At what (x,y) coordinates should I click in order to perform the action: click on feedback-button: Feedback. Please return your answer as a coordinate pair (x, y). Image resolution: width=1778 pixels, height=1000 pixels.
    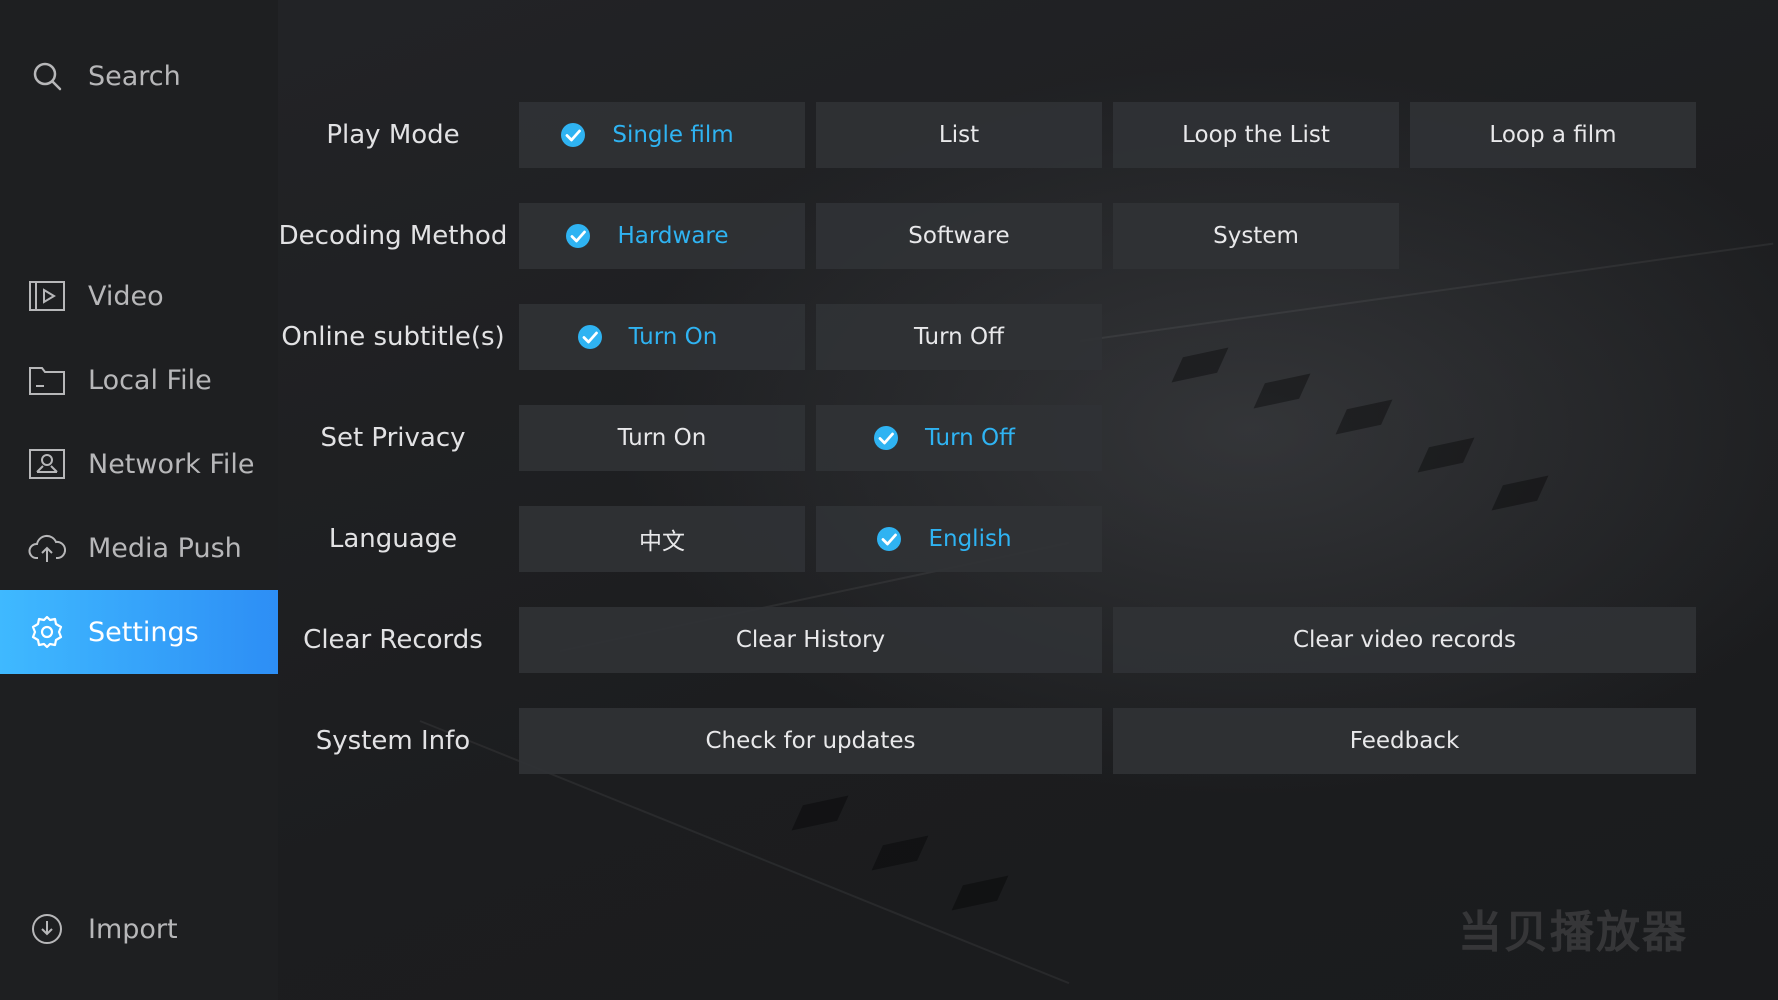
    Looking at the image, I should click on (1404, 741).